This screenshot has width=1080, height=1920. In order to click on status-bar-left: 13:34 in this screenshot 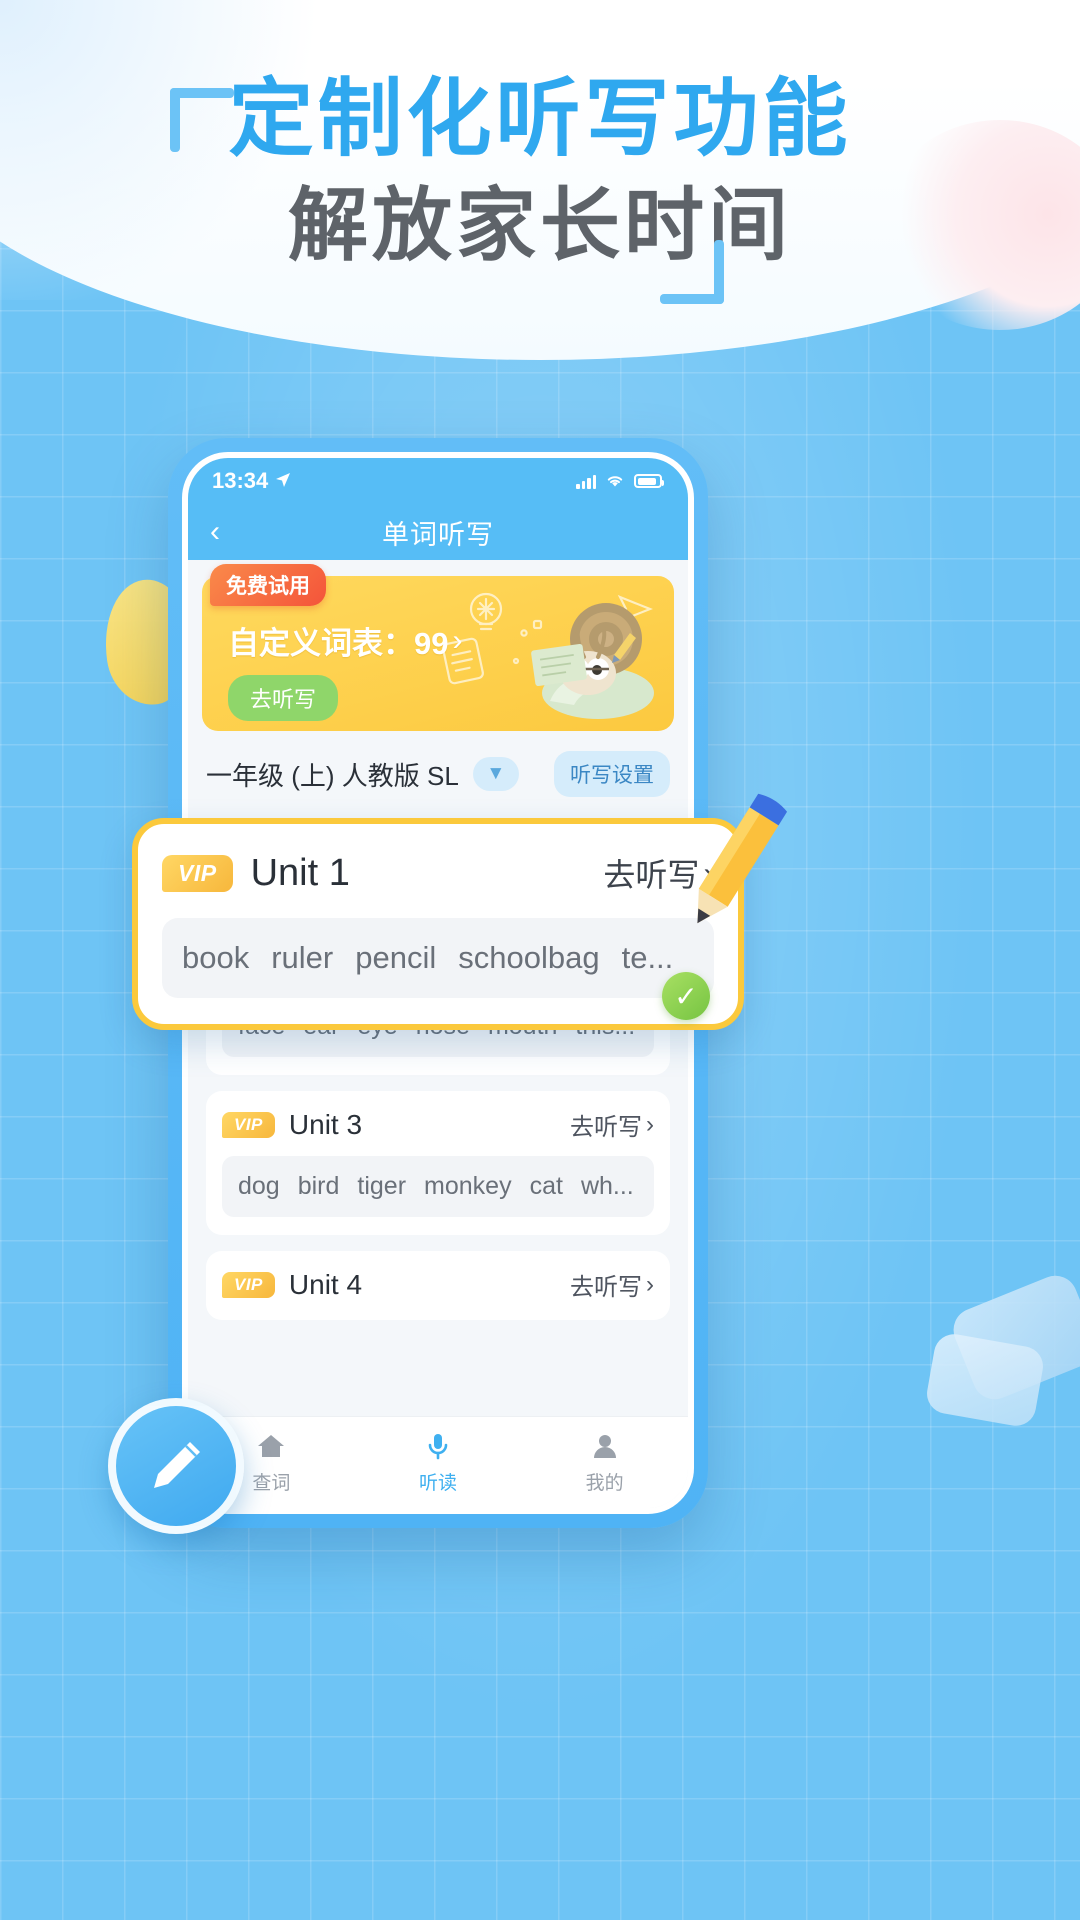, I will do `click(251, 481)`.